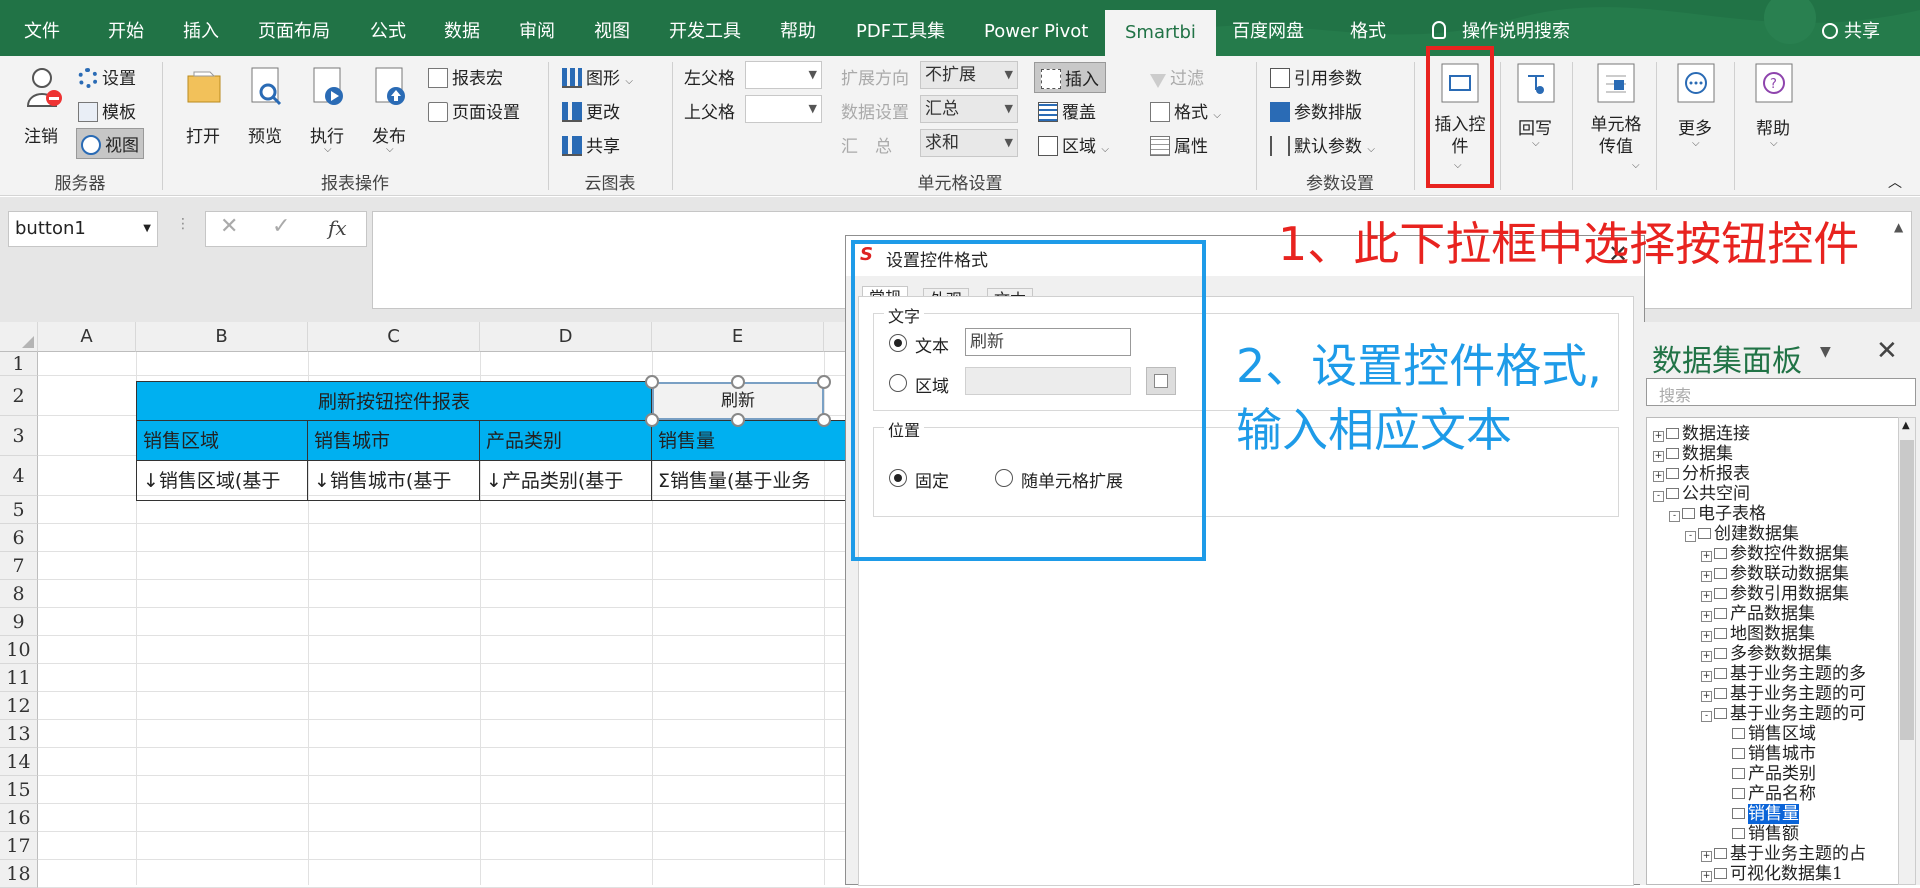 This screenshot has height=888, width=1920. I want to click on panel-close-icon: ✕, so click(1887, 351).